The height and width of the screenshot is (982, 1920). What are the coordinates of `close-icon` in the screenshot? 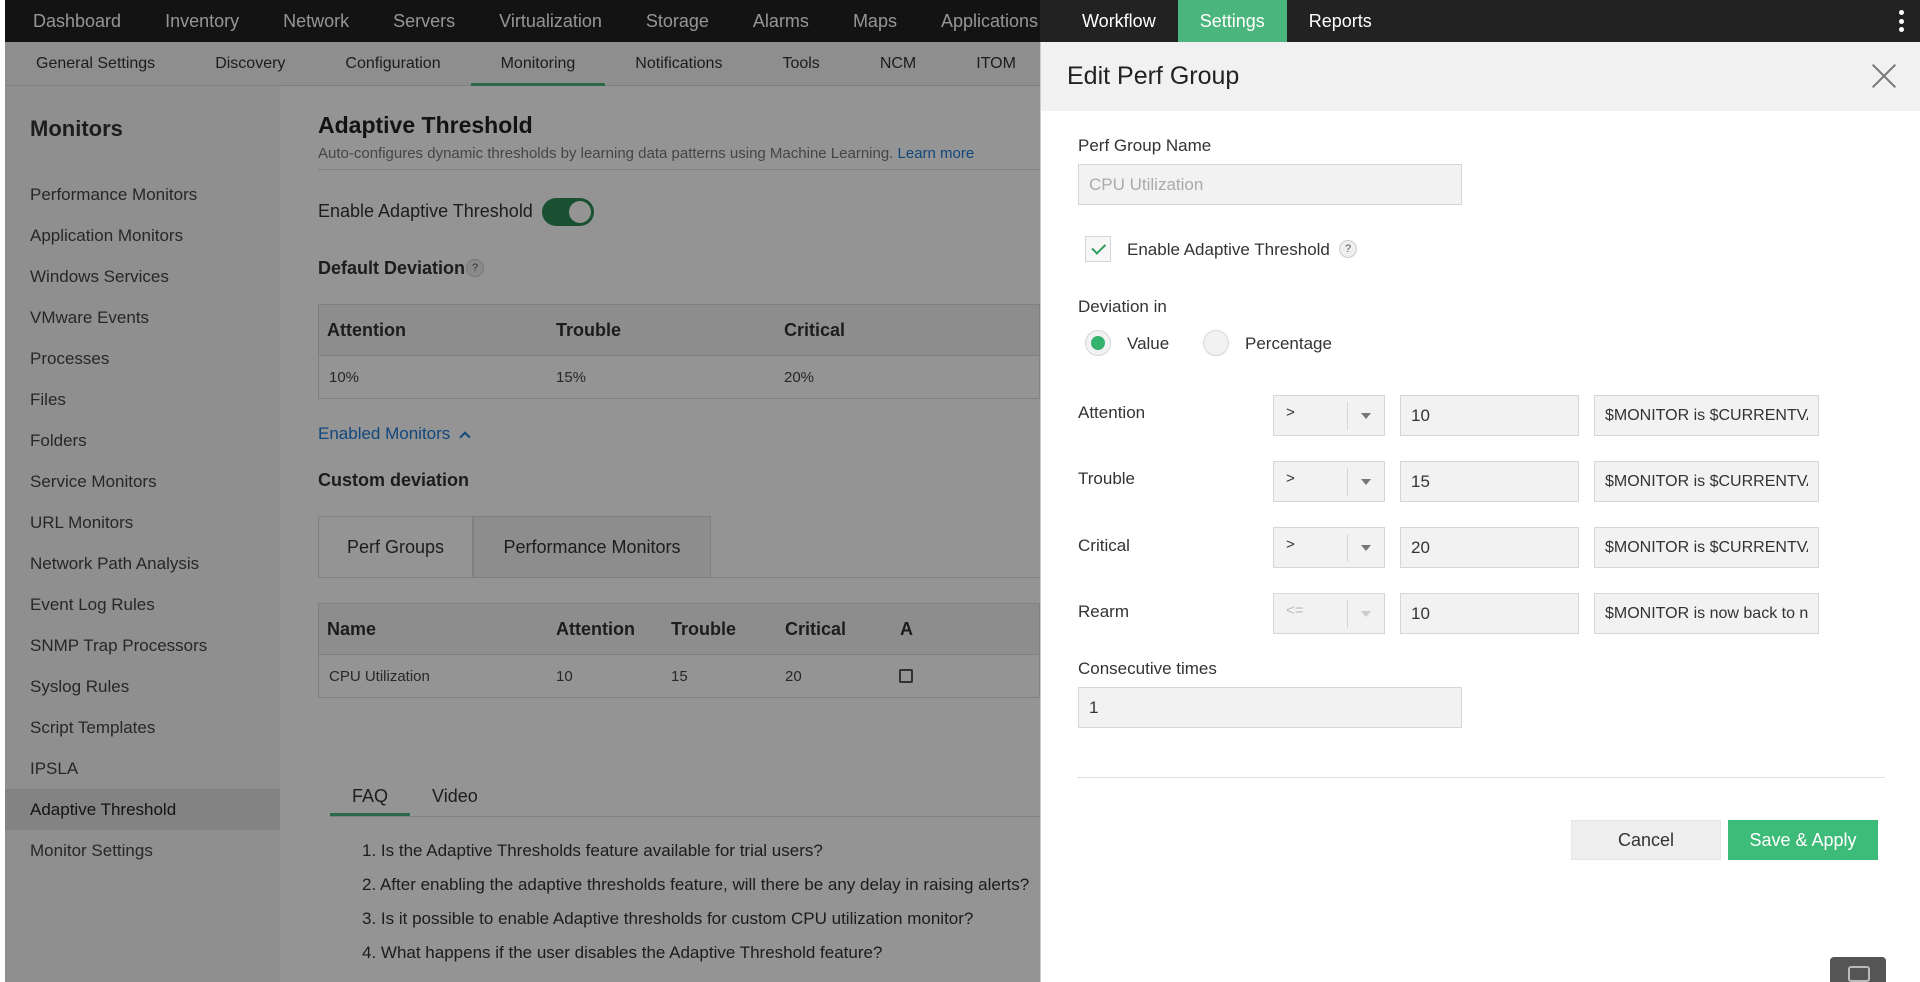 It's located at (1884, 76).